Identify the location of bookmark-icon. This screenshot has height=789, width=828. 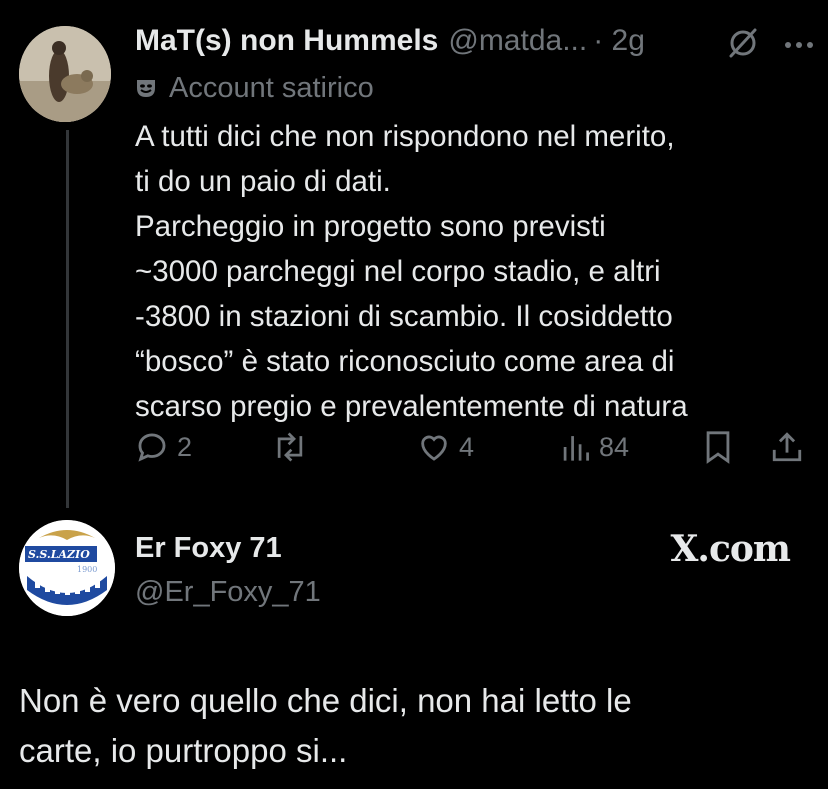
(718, 447).